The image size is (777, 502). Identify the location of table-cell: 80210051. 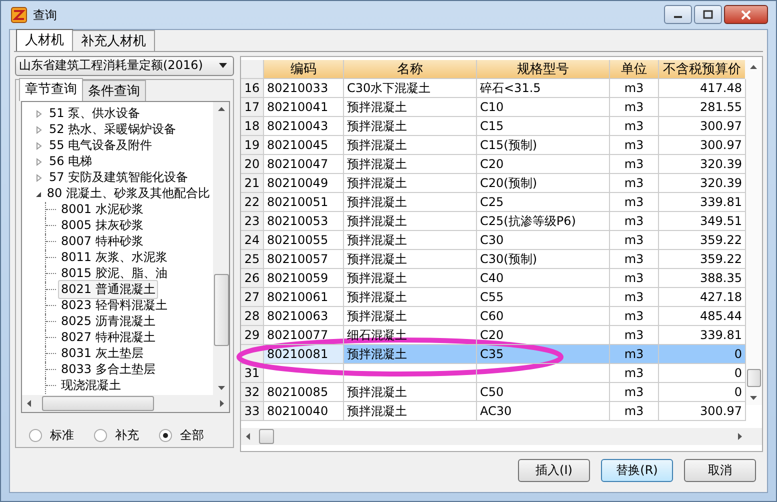
(304, 202).